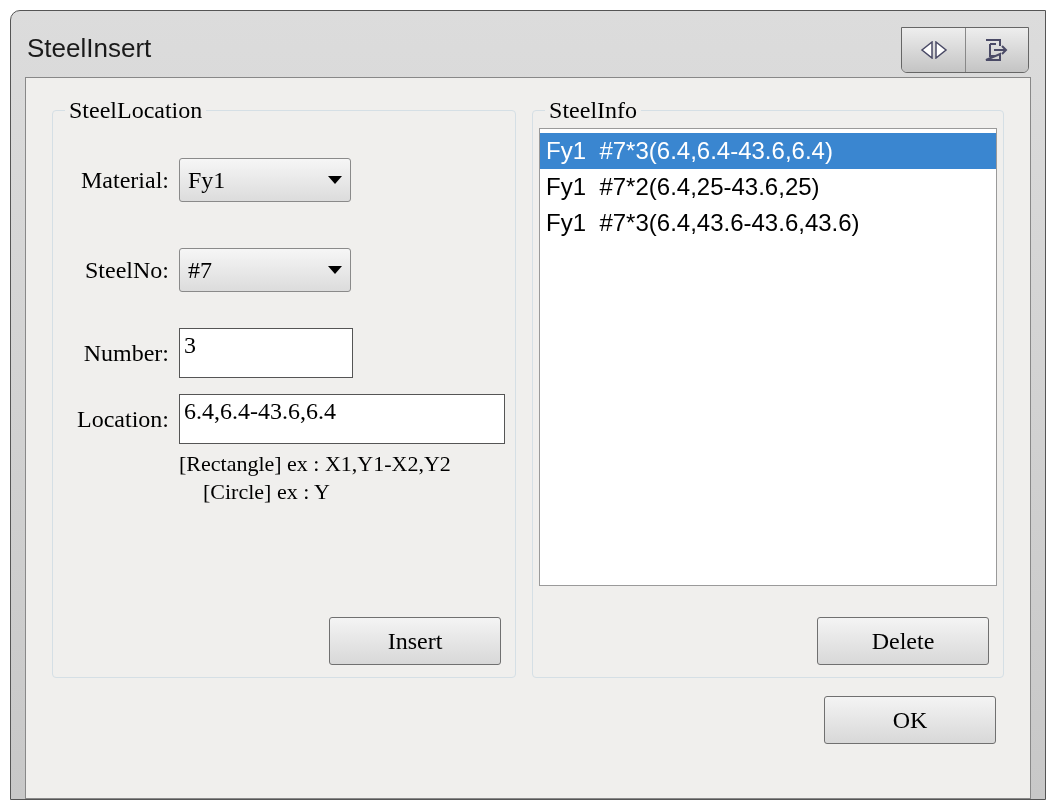 This screenshot has width=1046, height=800. I want to click on arrows-icon, so click(934, 50).